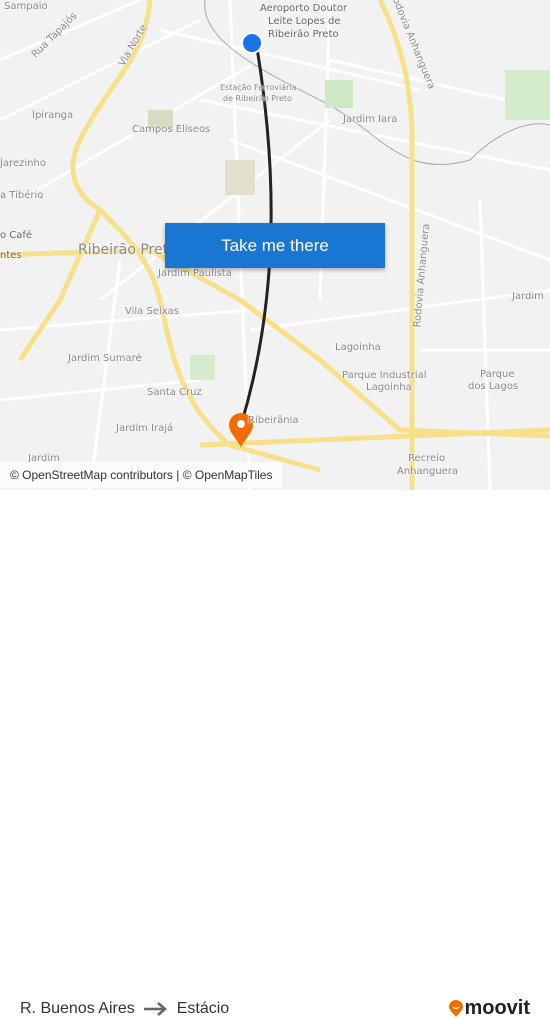  What do you see at coordinates (258, 87) in the screenshot?
I see `map-label: Estação Ferroviária` at bounding box center [258, 87].